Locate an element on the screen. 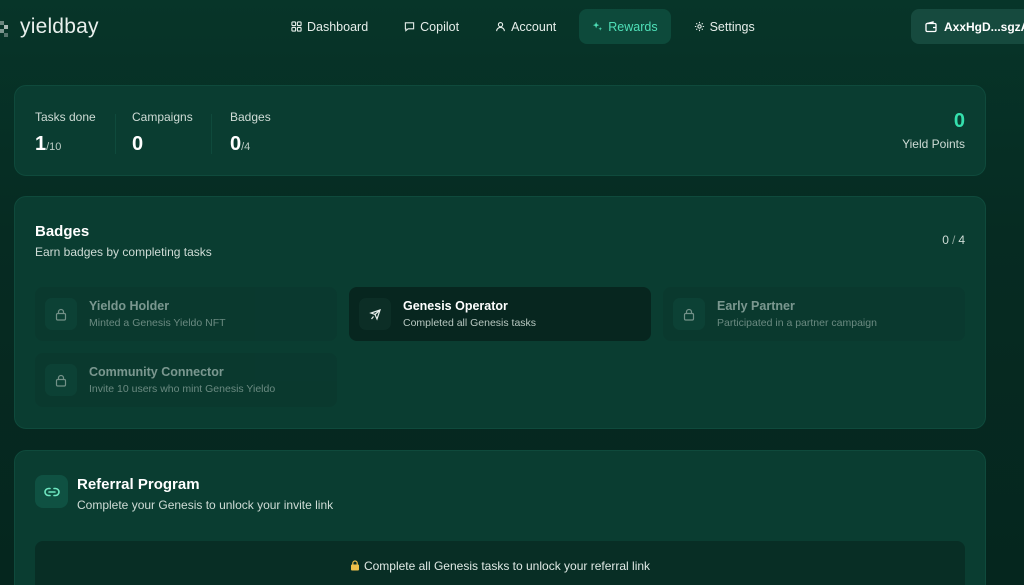 Image resolution: width=1024 pixels, height=585 pixels. referral-title: Referral Program is located at coordinates (138, 484).